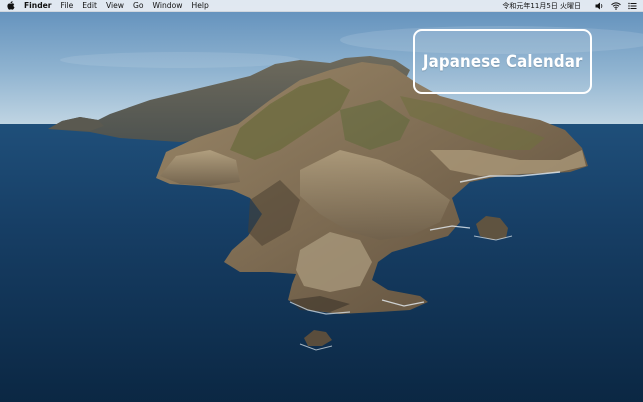 This screenshot has height=402, width=643. What do you see at coordinates (541, 6) in the screenshot?
I see `menu-clock: 令和元年11月5日 火曜日` at bounding box center [541, 6].